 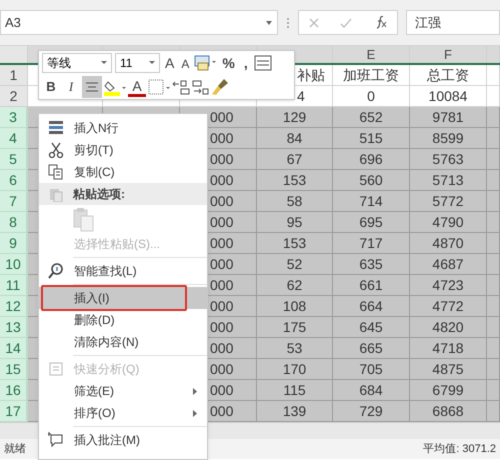 What do you see at coordinates (14, 75) in the screenshot?
I see `row-header: 1` at bounding box center [14, 75].